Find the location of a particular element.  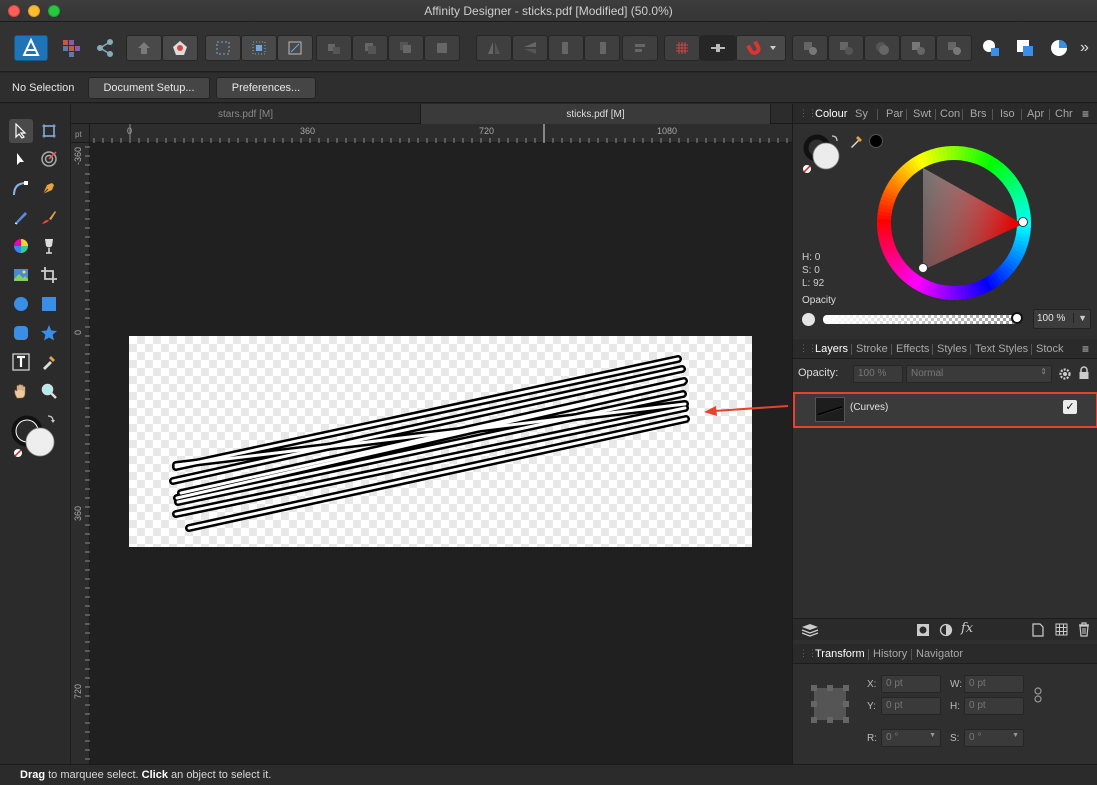

layer-visibility-checkbox: ✓ is located at coordinates (1070, 407).